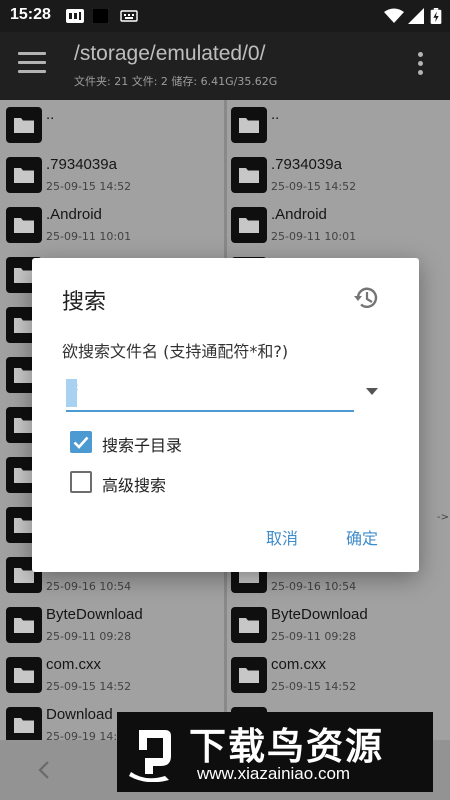  I want to click on watermark-title: 下载鸟资源, so click(286, 746).